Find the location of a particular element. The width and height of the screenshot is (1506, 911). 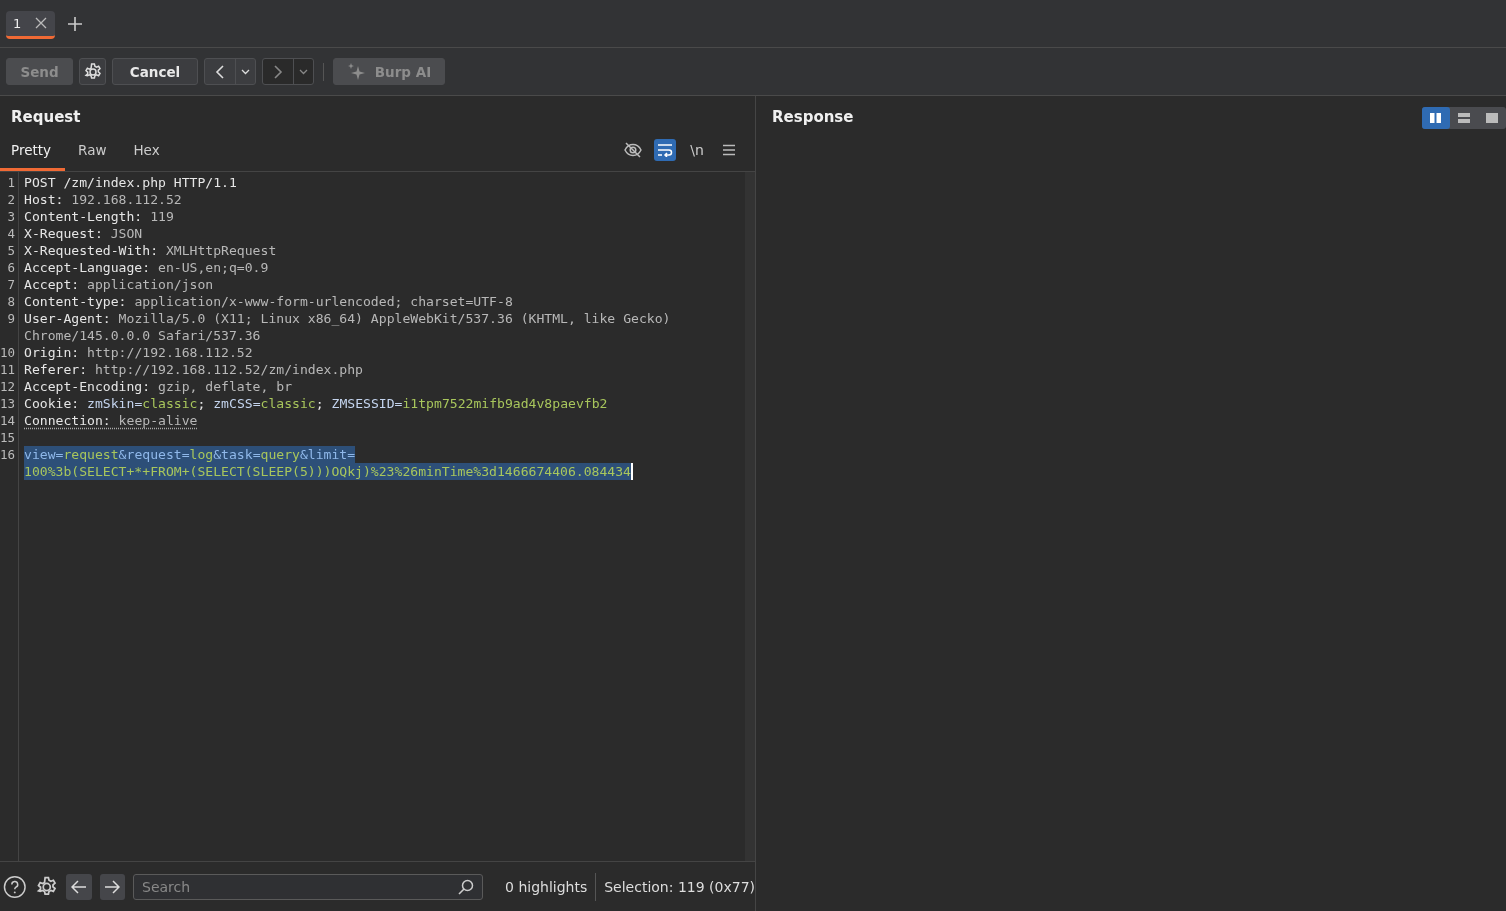

line-number: 12 is located at coordinates (8, 386).